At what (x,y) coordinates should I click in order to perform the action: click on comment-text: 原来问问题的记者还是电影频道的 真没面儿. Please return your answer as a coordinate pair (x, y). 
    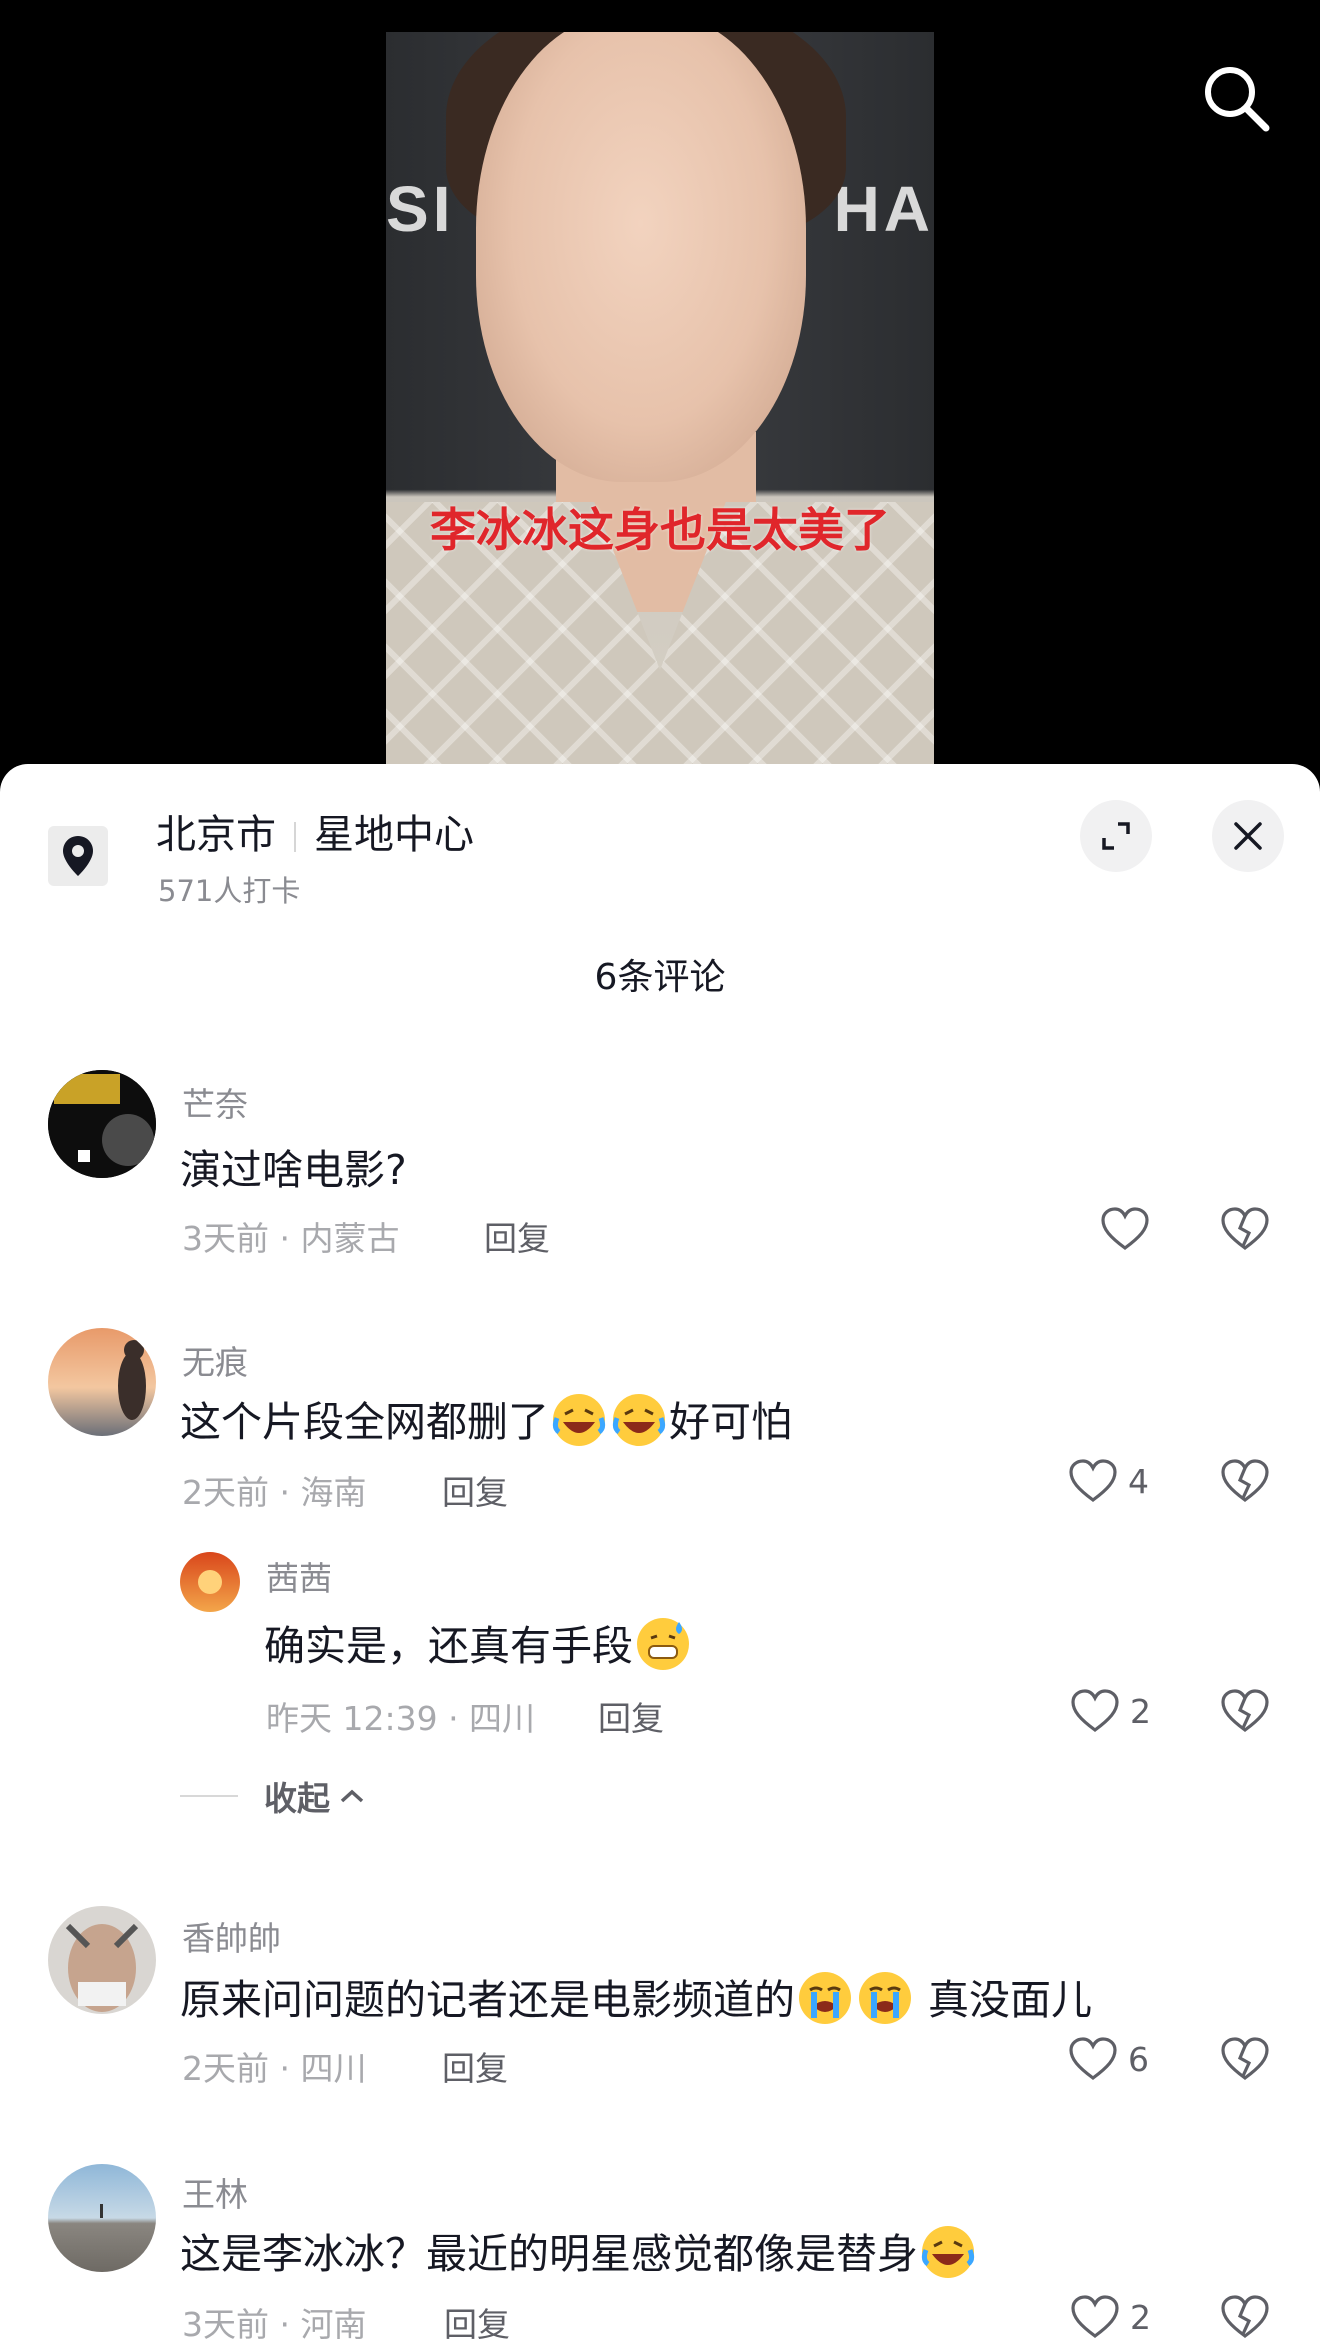
    Looking at the image, I should click on (636, 1996).